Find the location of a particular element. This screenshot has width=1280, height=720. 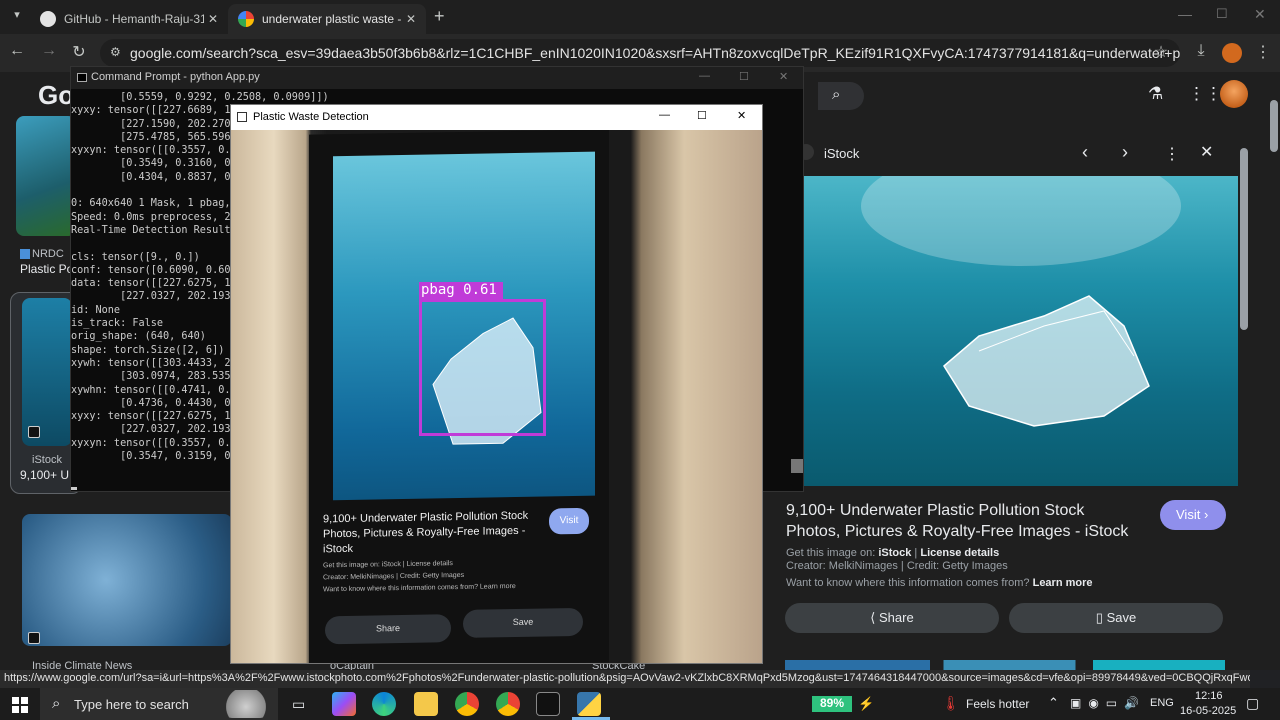

windows-start-icon is located at coordinates (20, 705).